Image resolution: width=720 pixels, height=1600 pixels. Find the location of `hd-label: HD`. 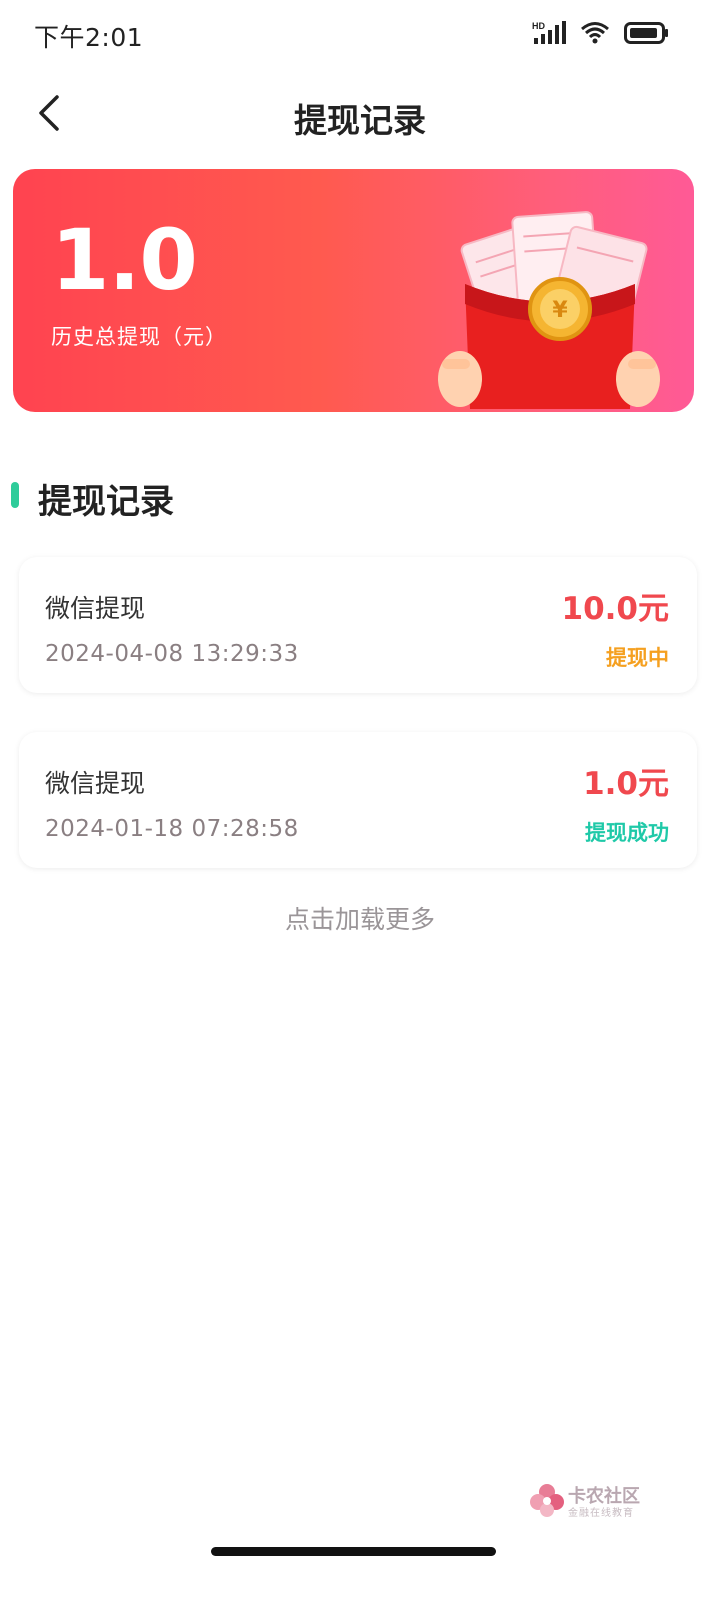

hd-label: HD is located at coordinates (538, 26).